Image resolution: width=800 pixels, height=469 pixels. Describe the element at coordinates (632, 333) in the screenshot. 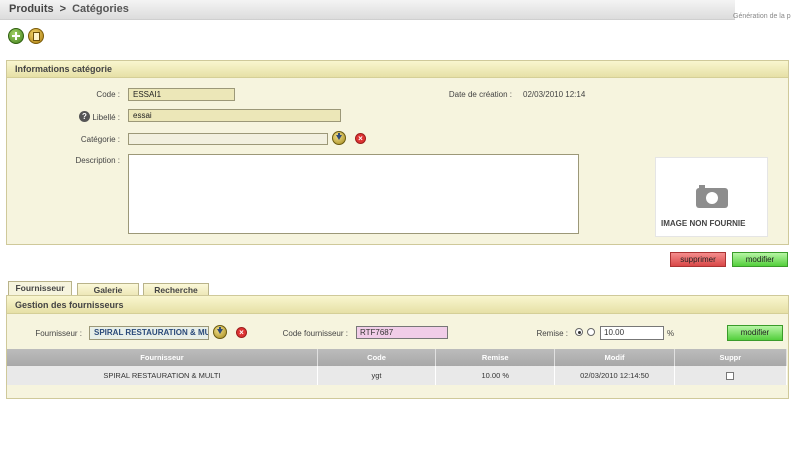

I see `remise-input: 10.00` at that location.